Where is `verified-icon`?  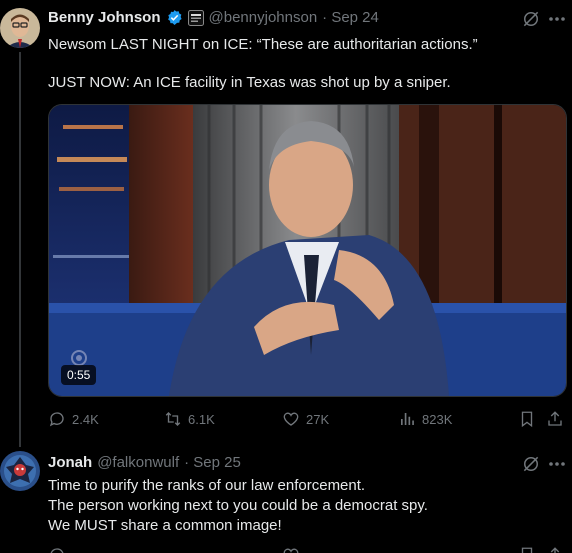 verified-icon is located at coordinates (174, 17).